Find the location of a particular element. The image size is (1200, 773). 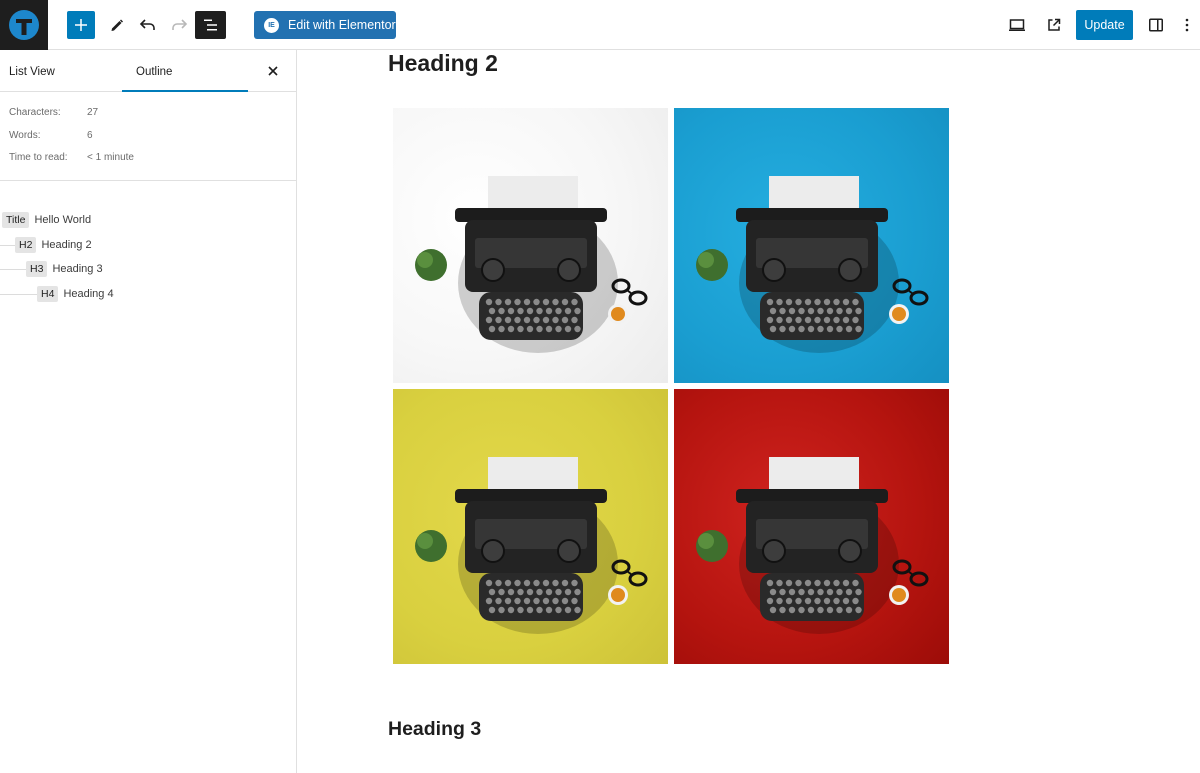

tab-outline: Outline is located at coordinates (185, 71).